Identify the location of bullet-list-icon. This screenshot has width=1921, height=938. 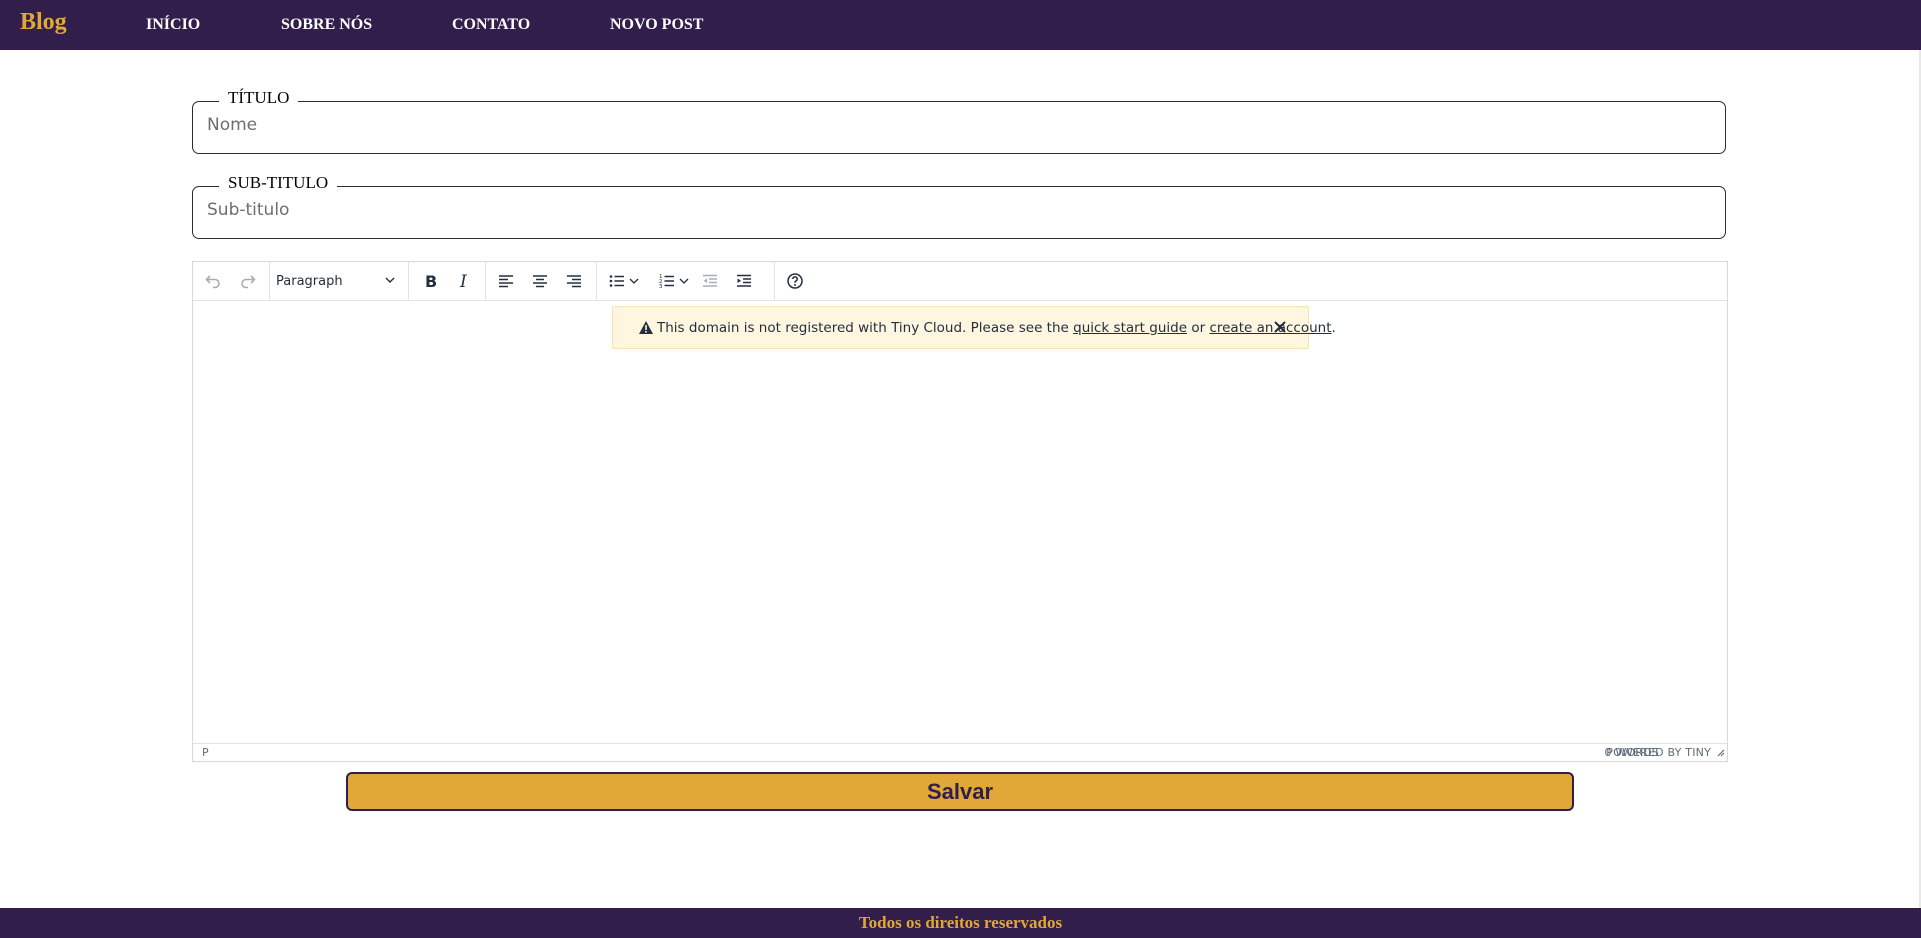
(616, 281).